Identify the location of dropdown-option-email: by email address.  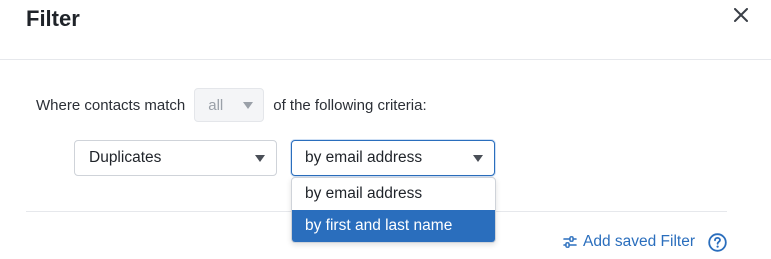
(393, 194).